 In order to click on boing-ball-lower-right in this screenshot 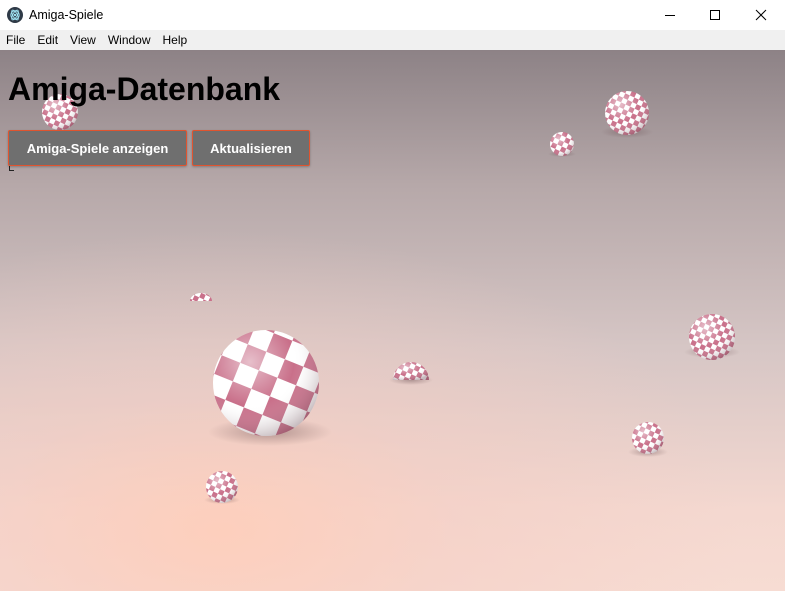, I will do `click(648, 438)`.